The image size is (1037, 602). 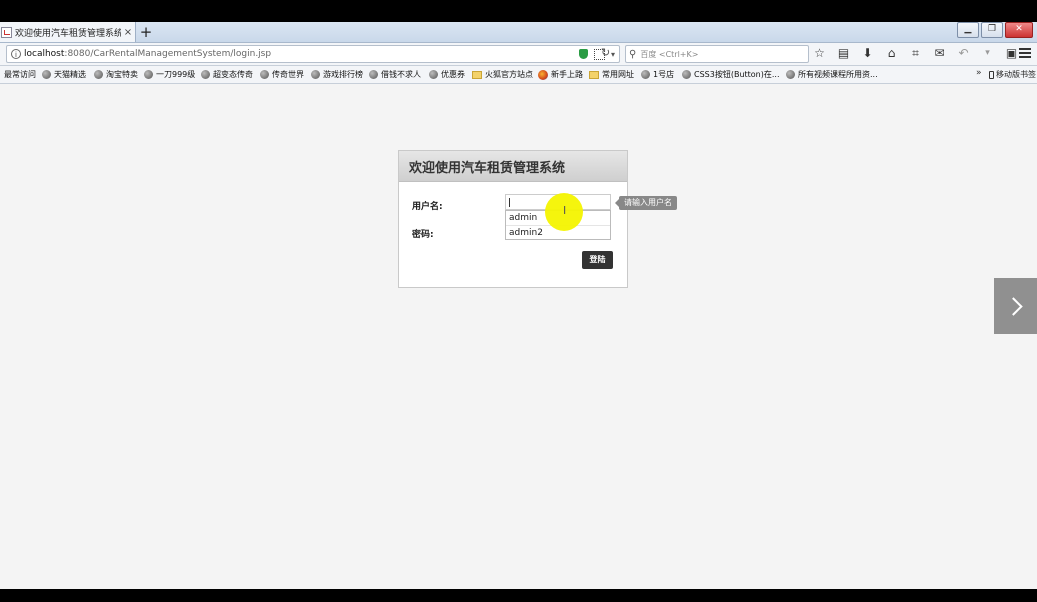 What do you see at coordinates (423, 235) in the screenshot?
I see `password-label: 密码:` at bounding box center [423, 235].